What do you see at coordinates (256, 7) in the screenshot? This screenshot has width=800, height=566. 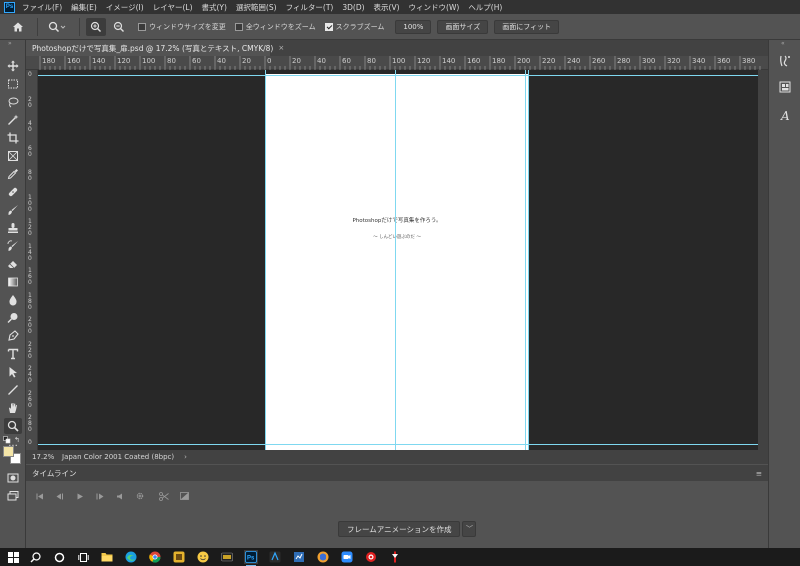 I see `menu-select: 選択範囲(S)` at bounding box center [256, 7].